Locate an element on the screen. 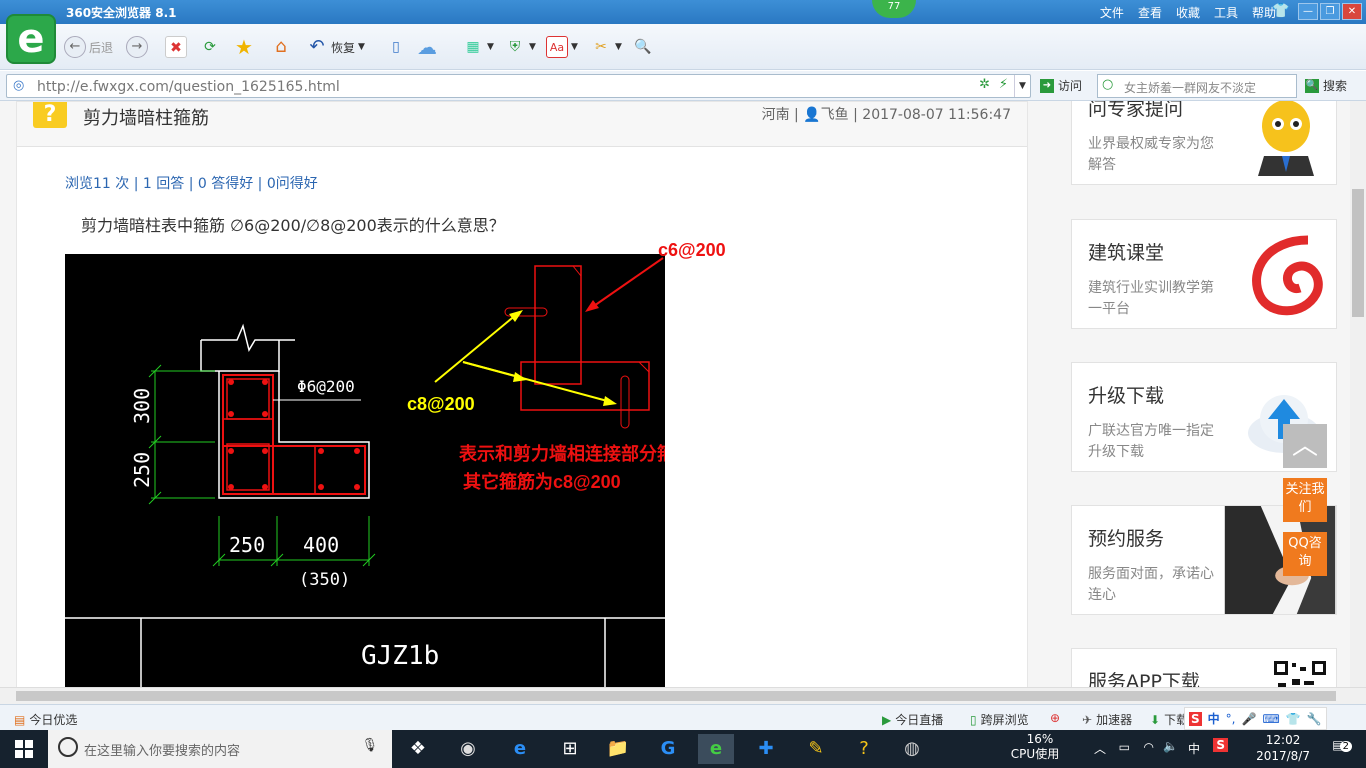 The width and height of the screenshot is (1366, 768). meta-region: 河南 is located at coordinates (776, 115).